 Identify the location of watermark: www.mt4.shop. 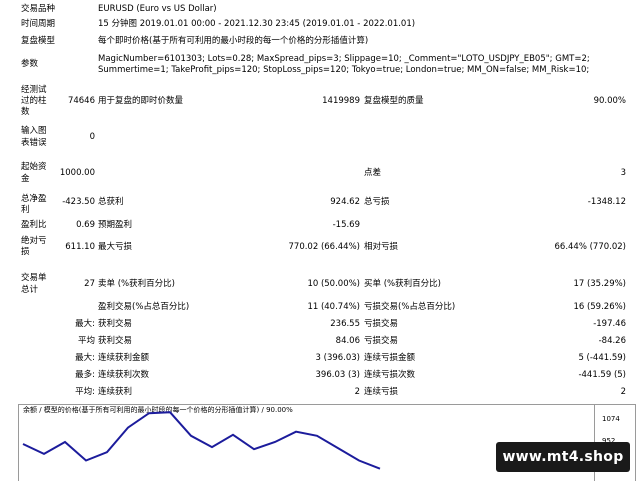
(563, 457).